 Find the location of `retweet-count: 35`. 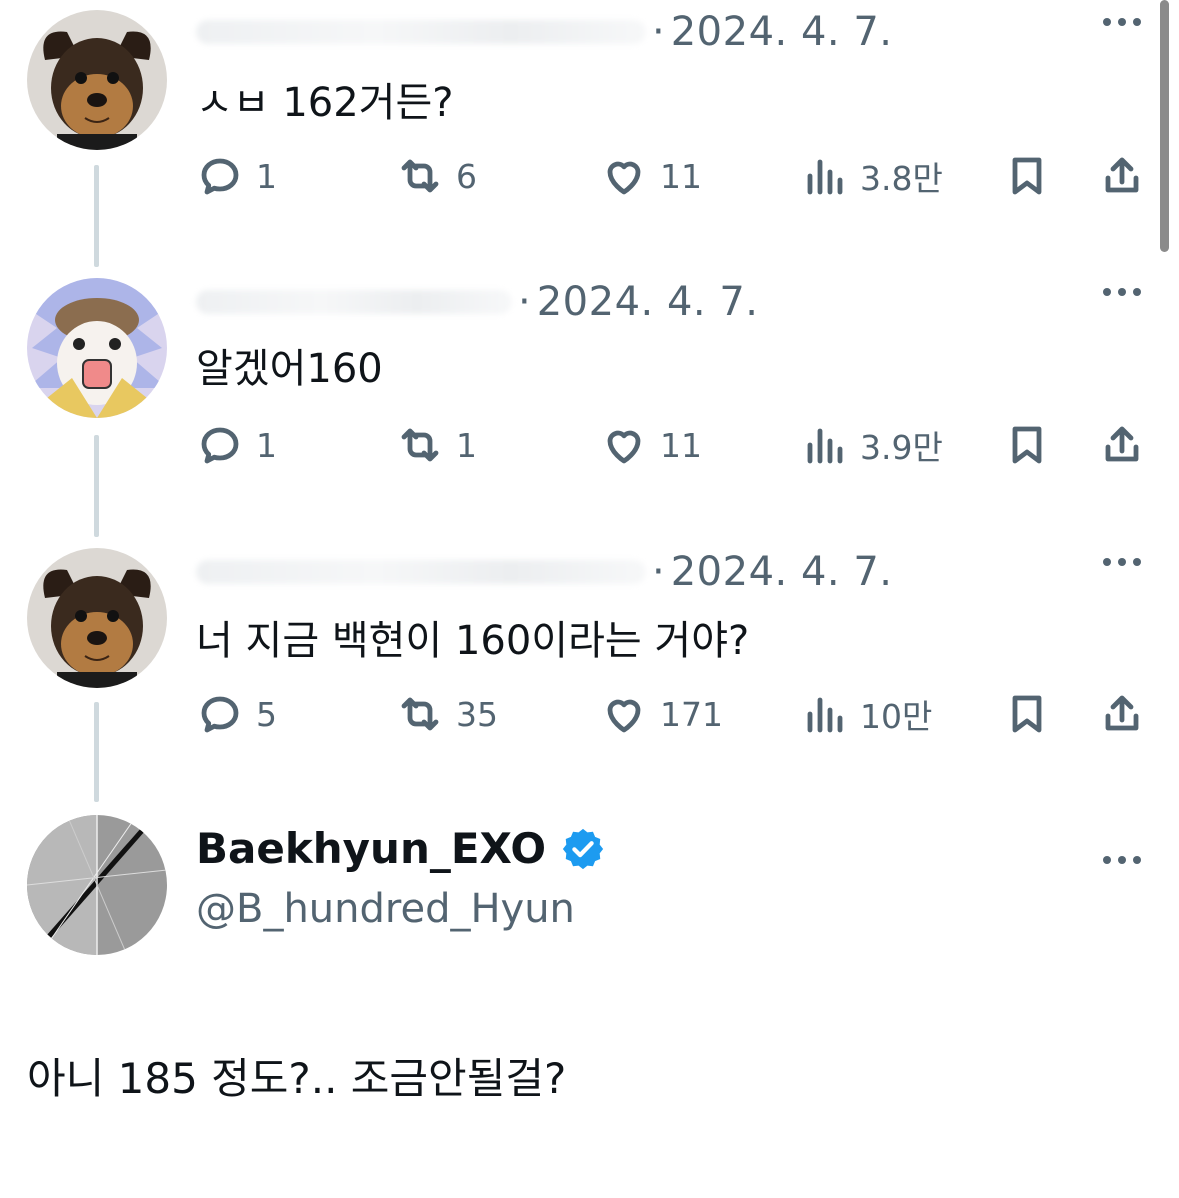

retweet-count: 35 is located at coordinates (477, 714).